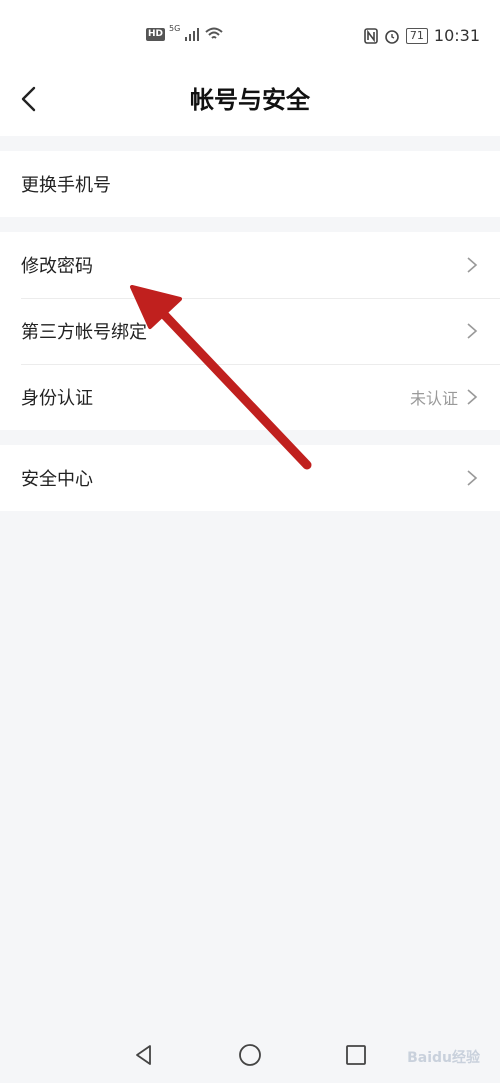 The width and height of the screenshot is (500, 1083). What do you see at coordinates (175, 28) in the screenshot?
I see `network-type: 5G` at bounding box center [175, 28].